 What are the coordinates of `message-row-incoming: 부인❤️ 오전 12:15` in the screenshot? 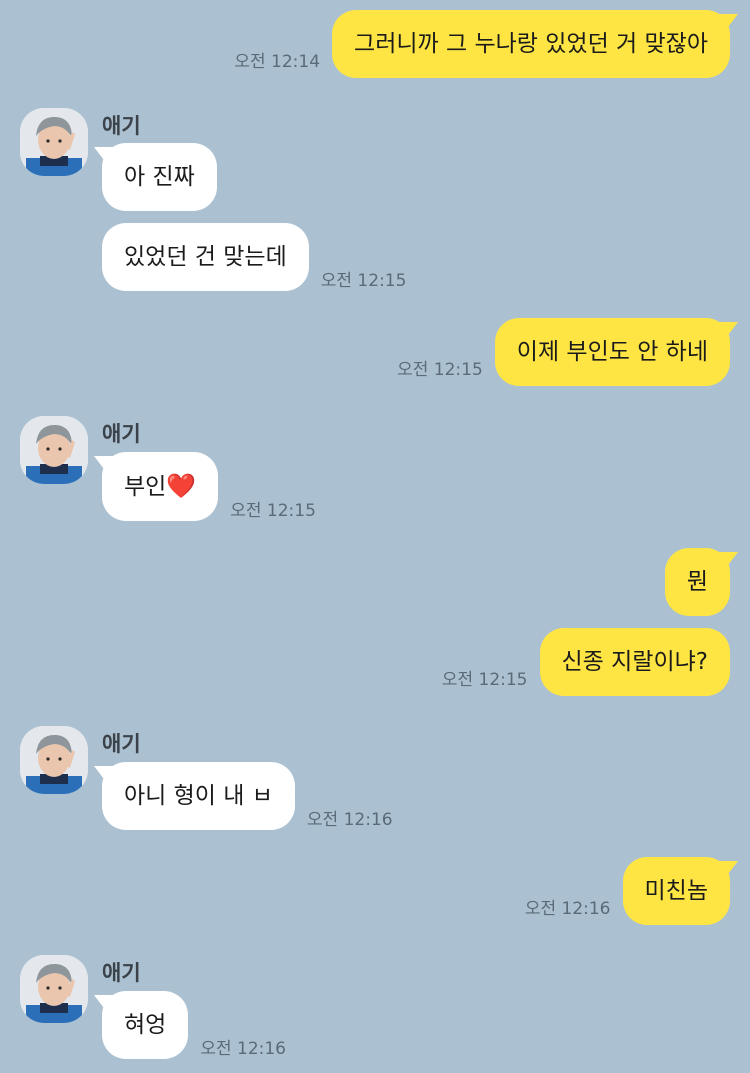 It's located at (209, 486).